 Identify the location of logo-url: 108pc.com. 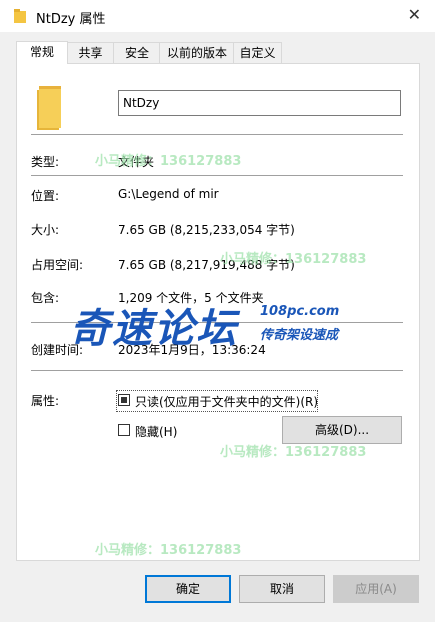
(300, 311).